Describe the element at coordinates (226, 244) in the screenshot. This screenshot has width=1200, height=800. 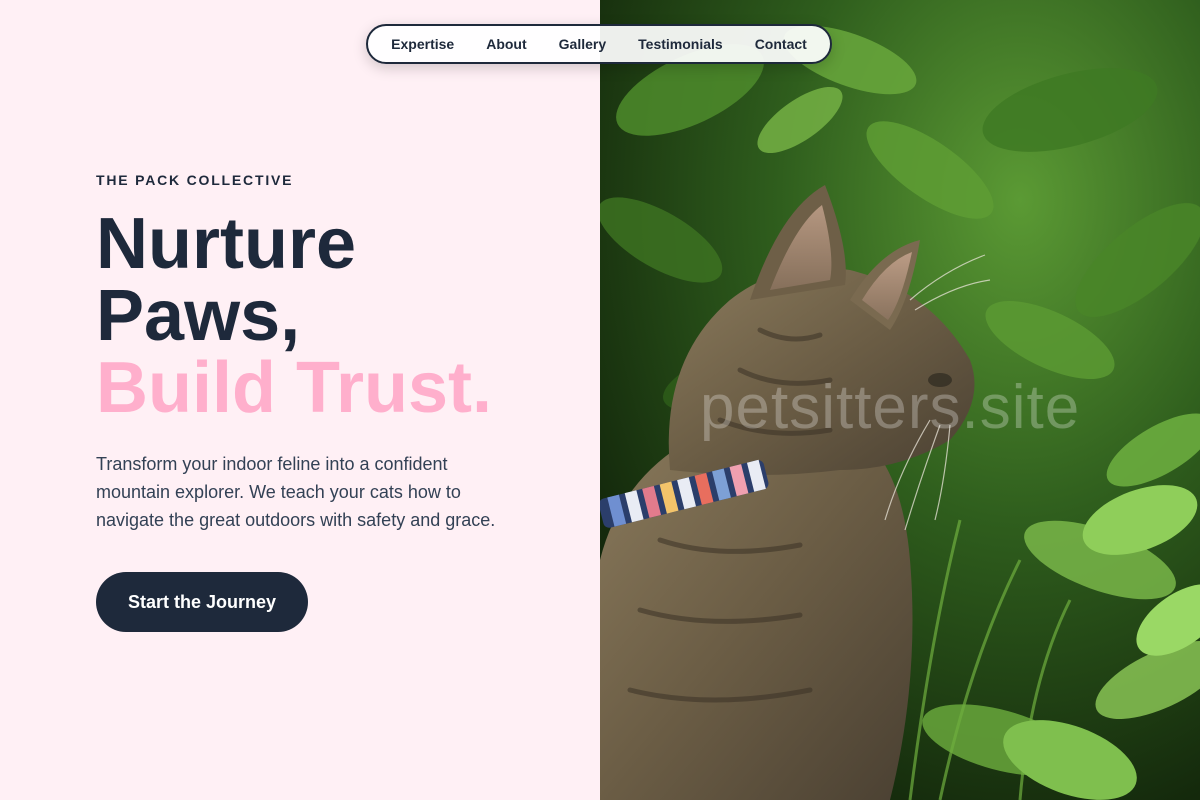
I see `headline-line-1: Nurture` at that location.